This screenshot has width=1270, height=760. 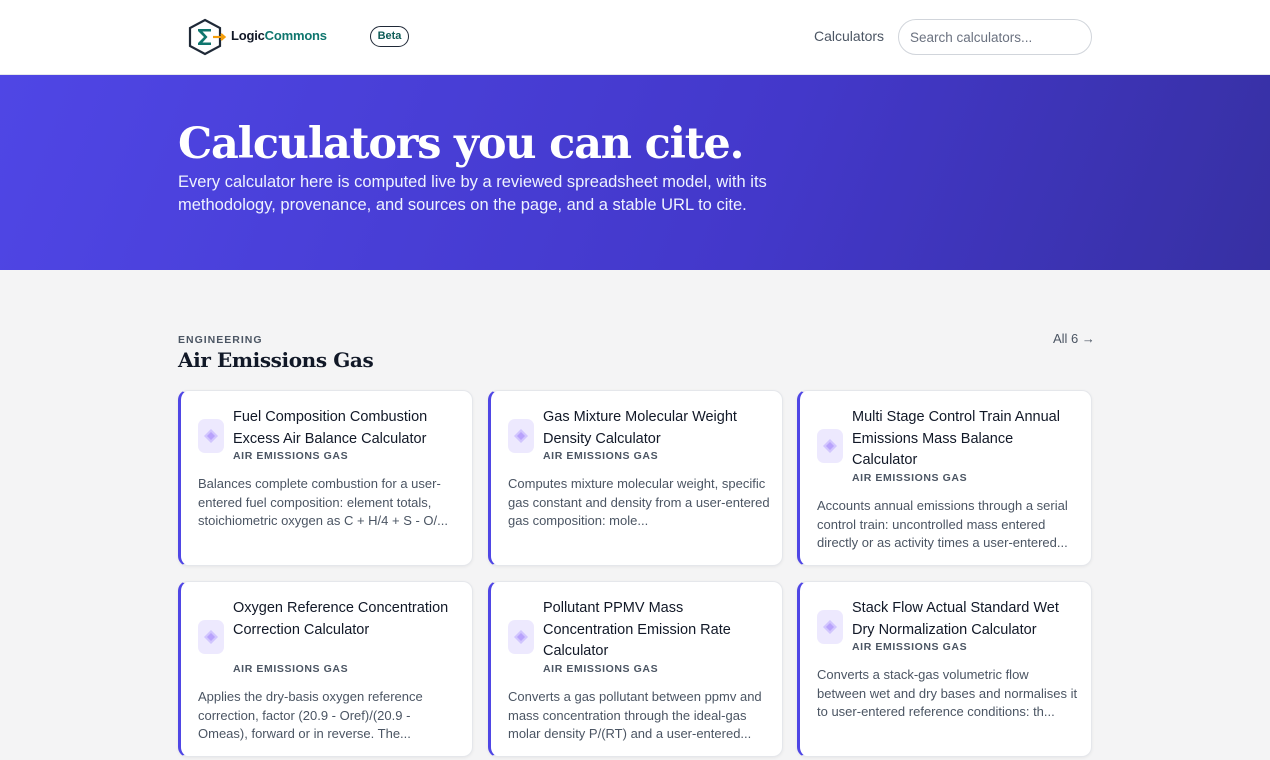 I want to click on search-input, so click(x=995, y=37).